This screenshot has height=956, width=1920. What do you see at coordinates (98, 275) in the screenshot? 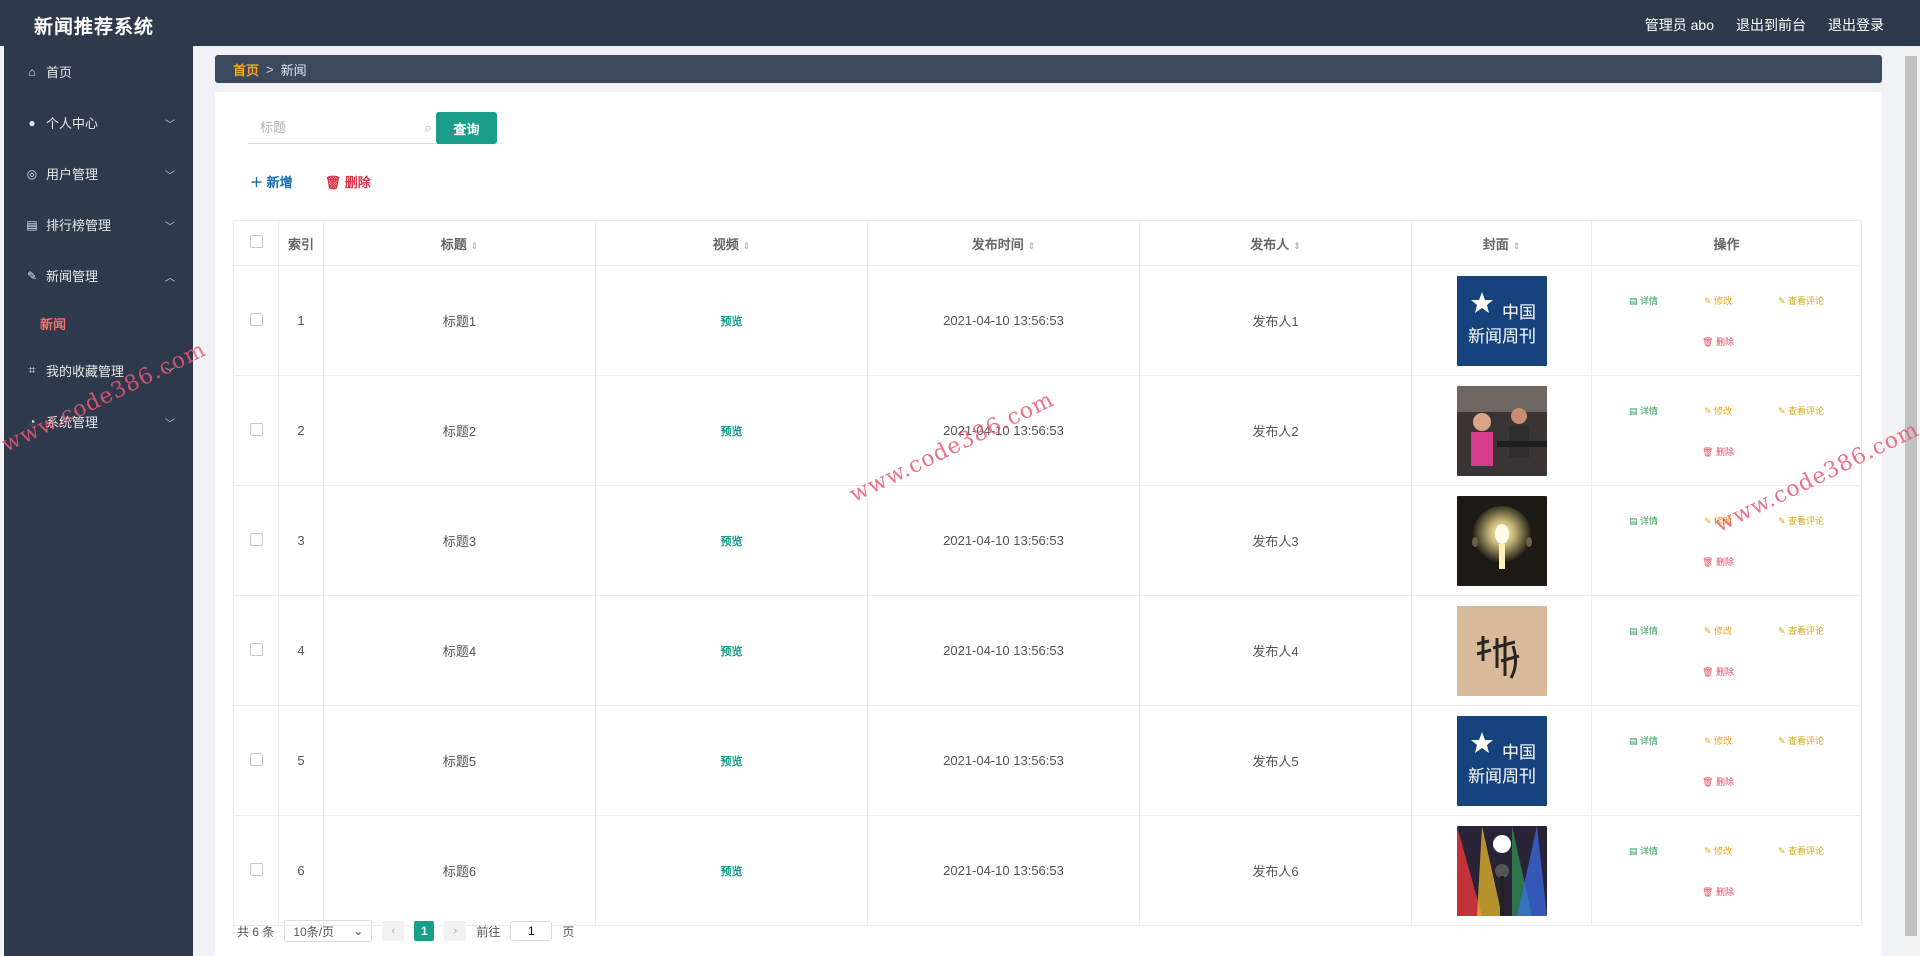
I see `sidebar-item-news-management: ✎ 新闻管理 ︿` at bounding box center [98, 275].